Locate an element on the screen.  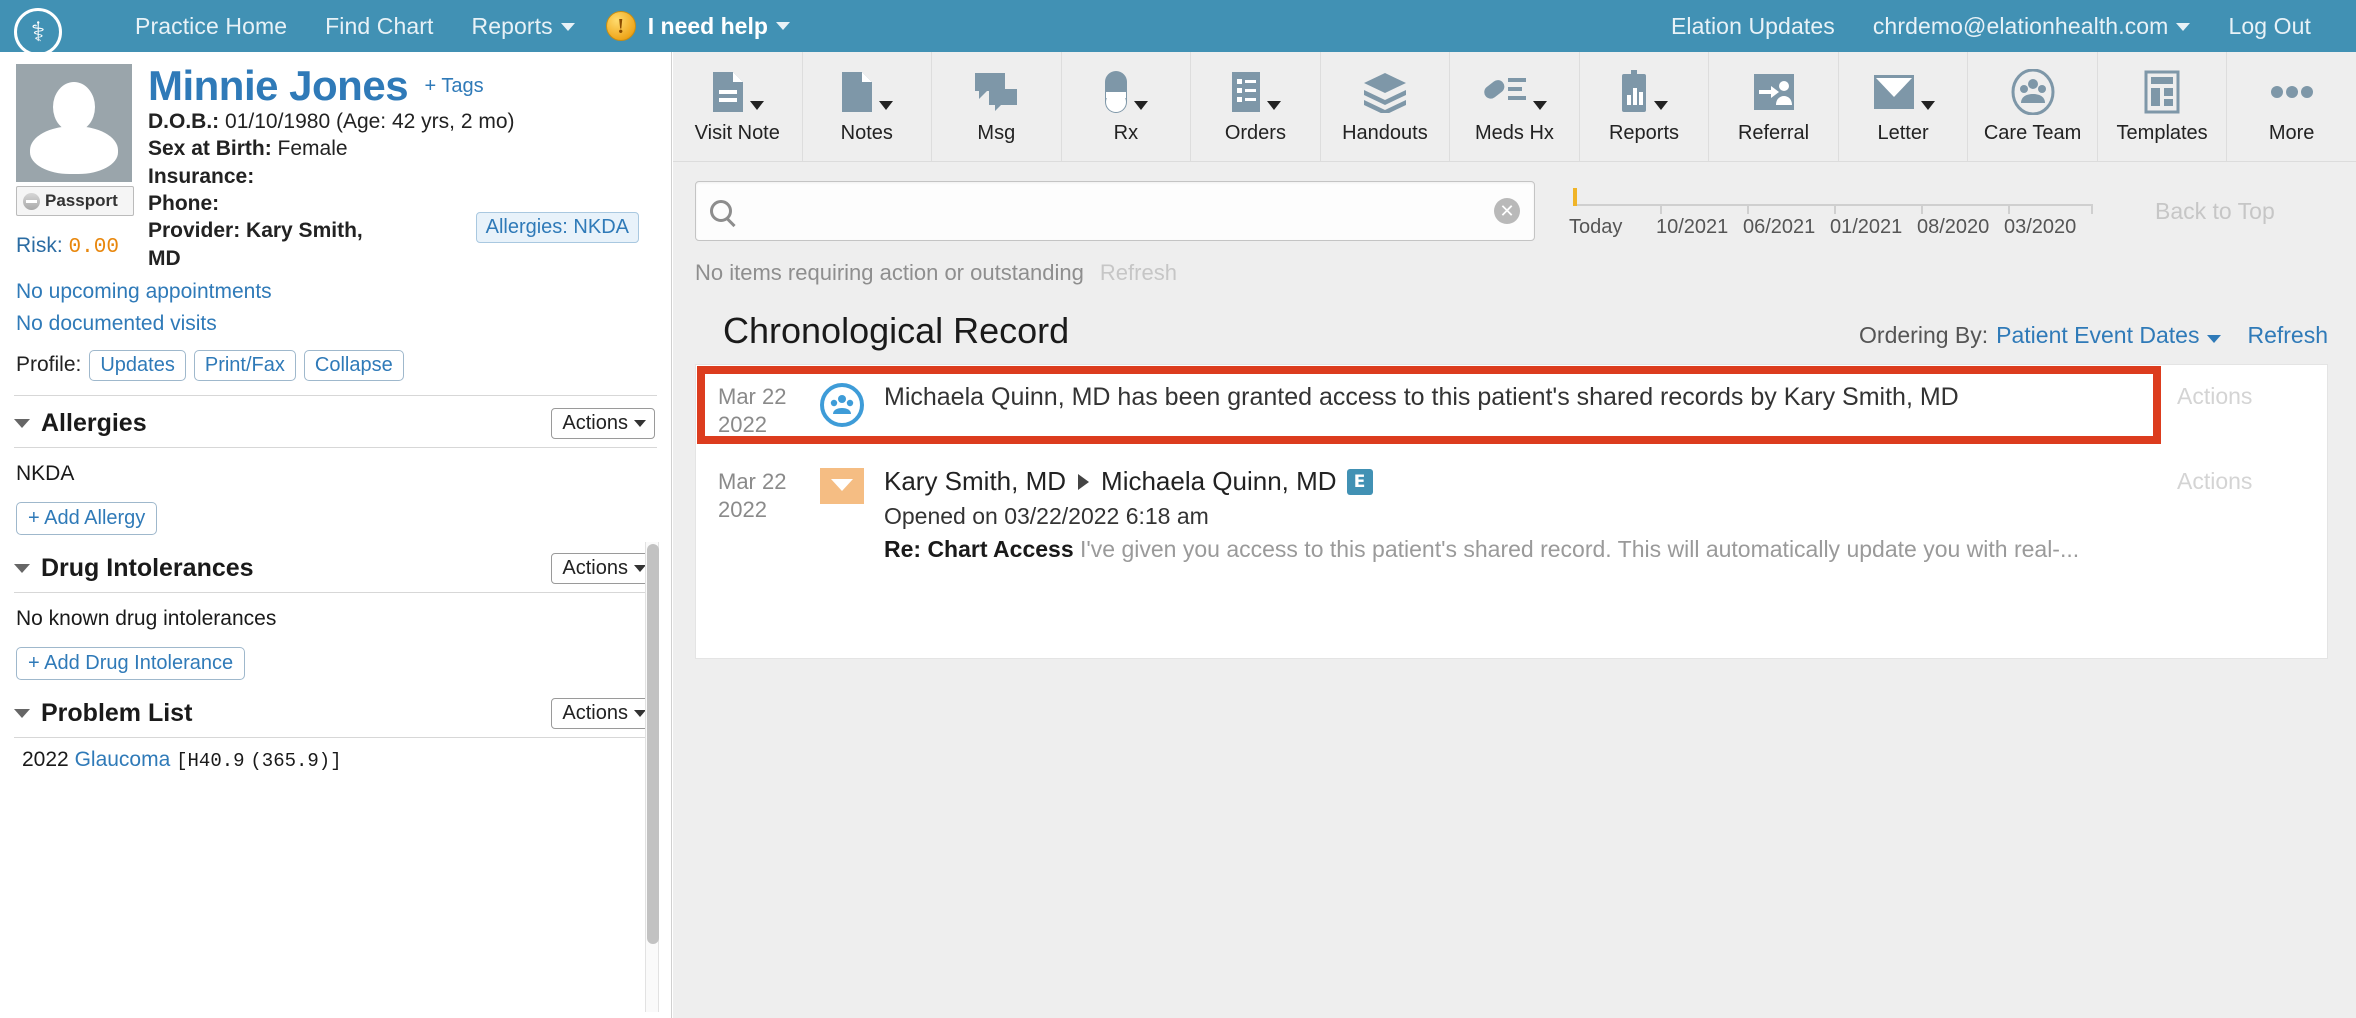
nav-reports: Reports is located at coordinates (523, 26).